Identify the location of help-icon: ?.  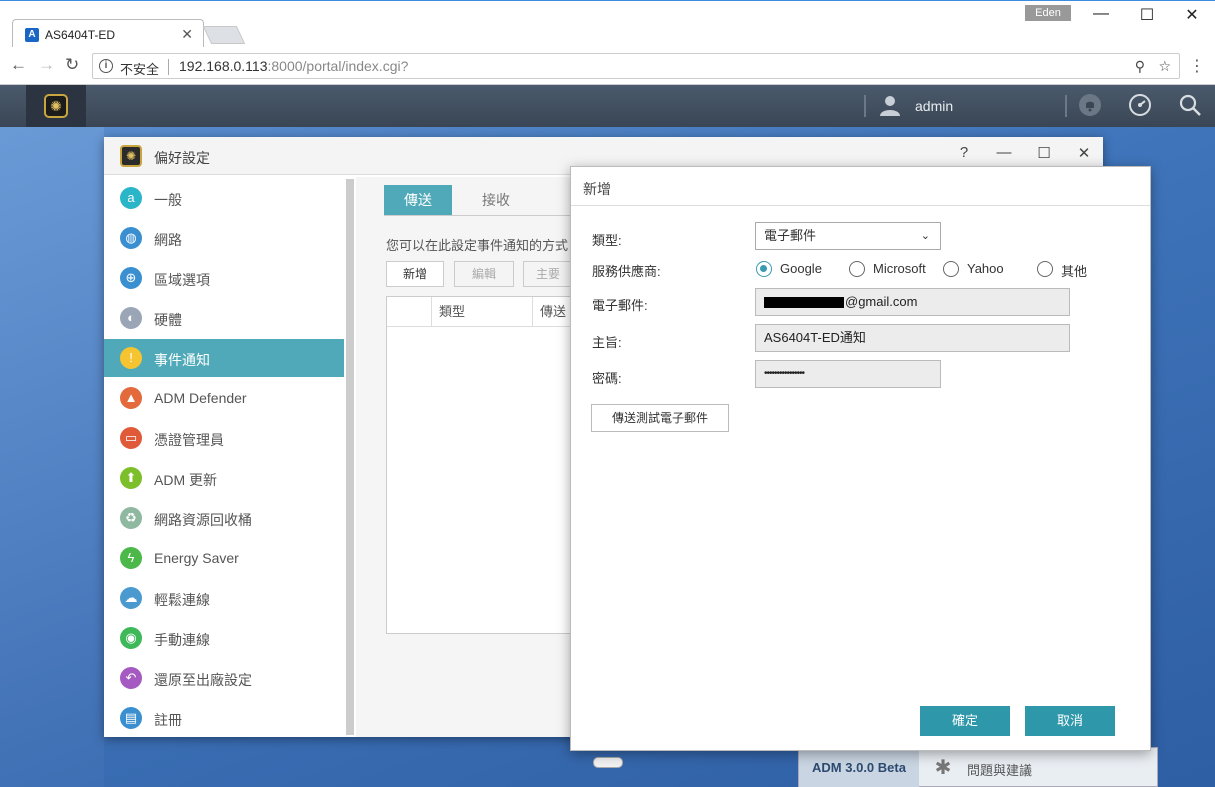
(964, 152).